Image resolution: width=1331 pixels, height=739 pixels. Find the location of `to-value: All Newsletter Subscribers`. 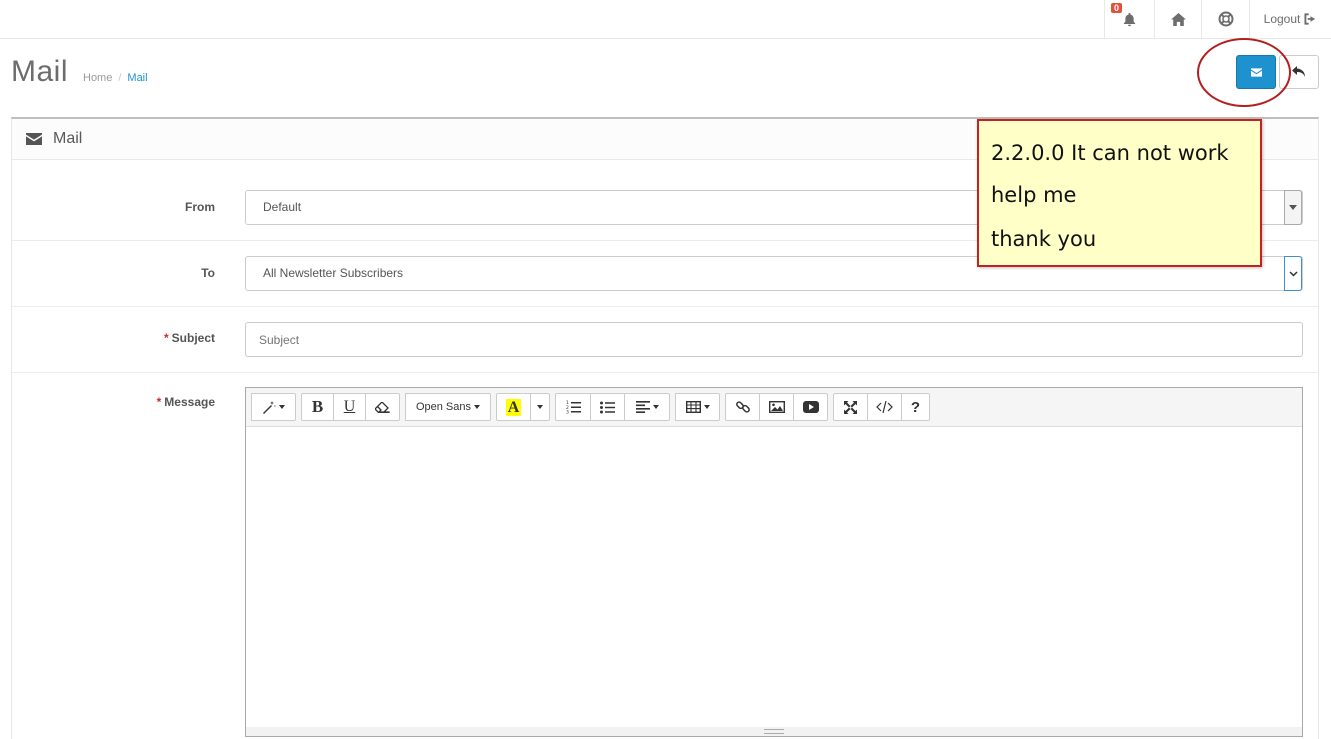

to-value: All Newsletter Subscribers is located at coordinates (333, 273).